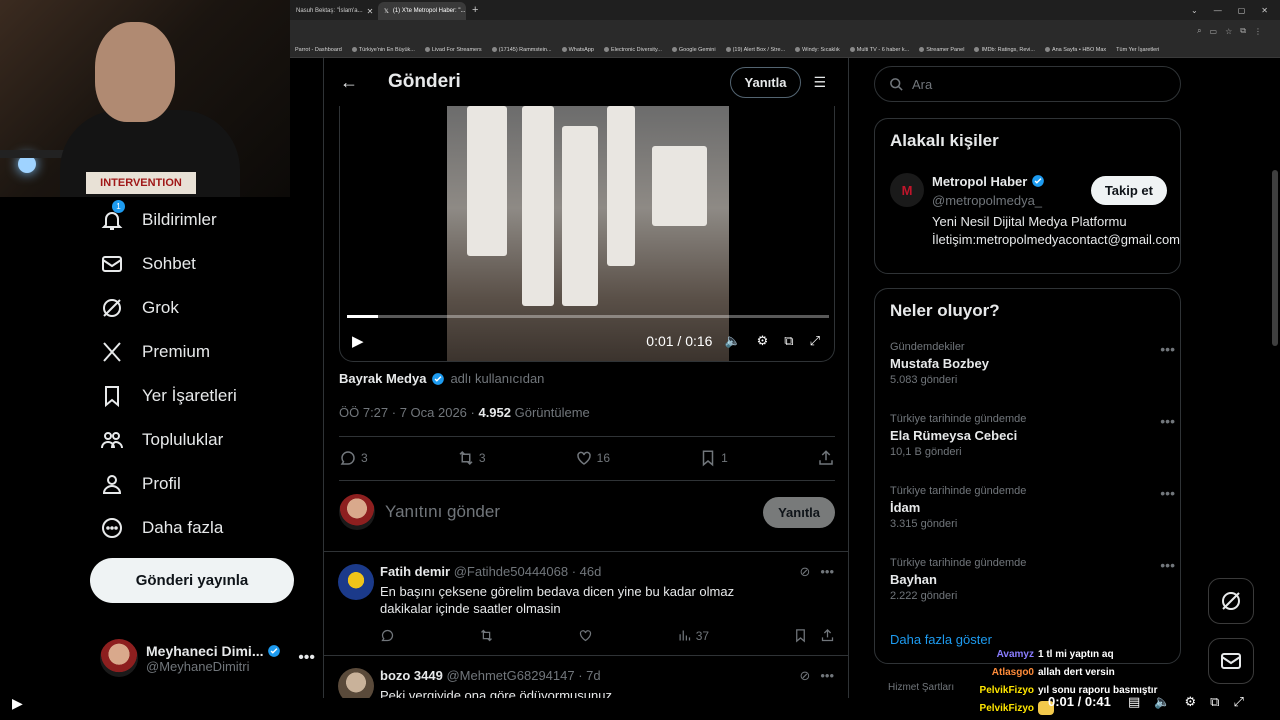 The height and width of the screenshot is (720, 1280). What do you see at coordinates (140, 484) in the screenshot?
I see `nav-profile: Profil` at bounding box center [140, 484].